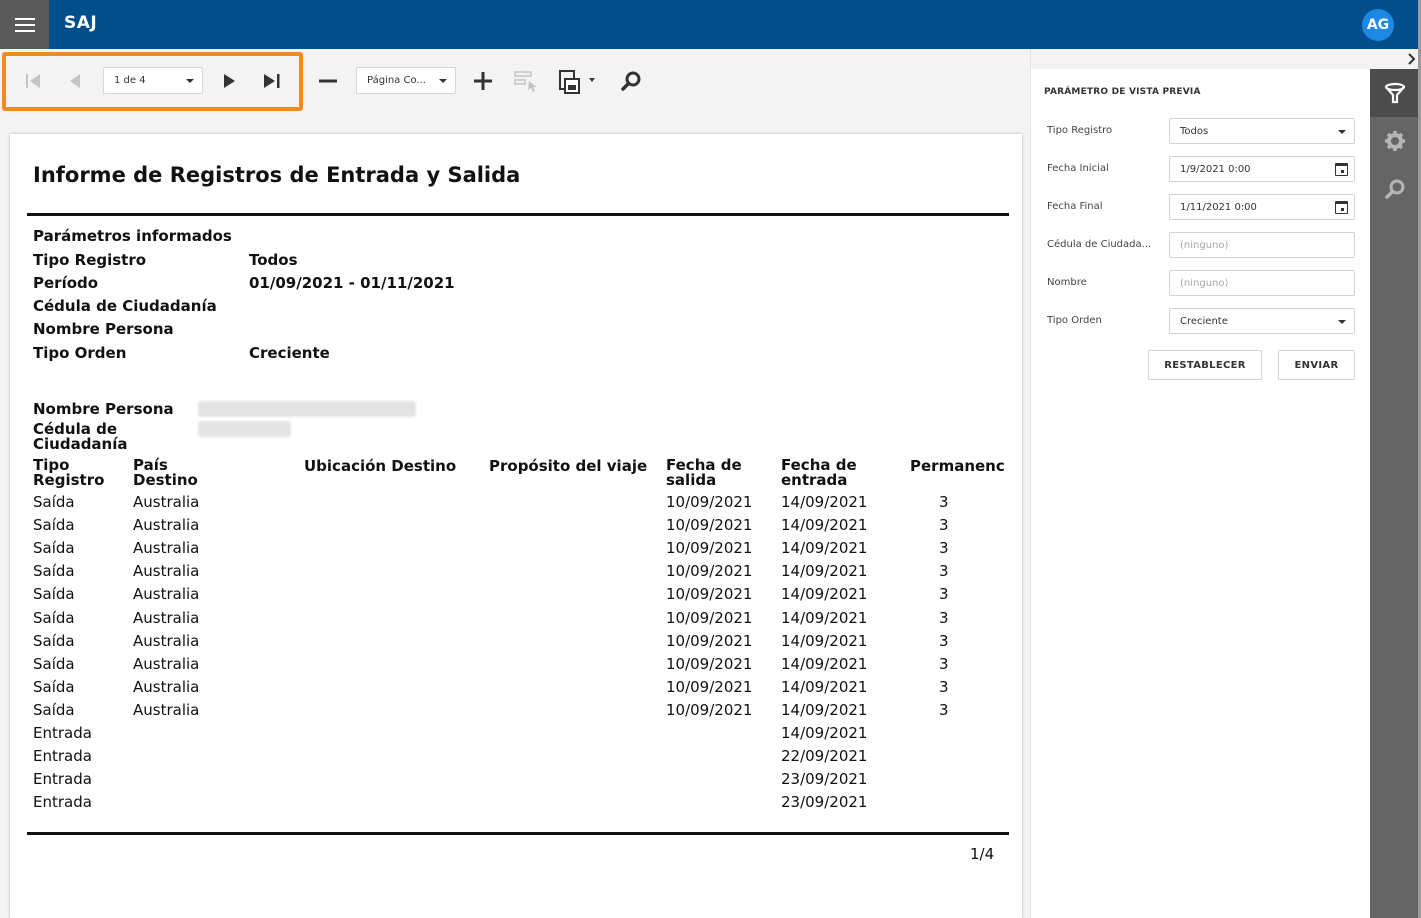 The image size is (1421, 918). Describe the element at coordinates (1078, 168) in the screenshot. I see `field-label: Fecha Inicial` at that location.